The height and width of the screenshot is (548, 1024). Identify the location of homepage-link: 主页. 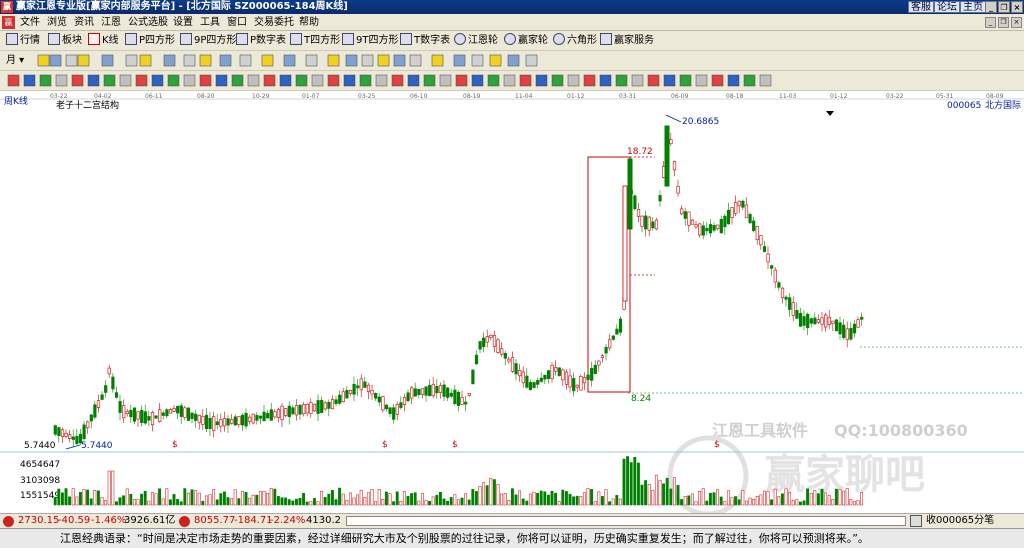
(973, 7).